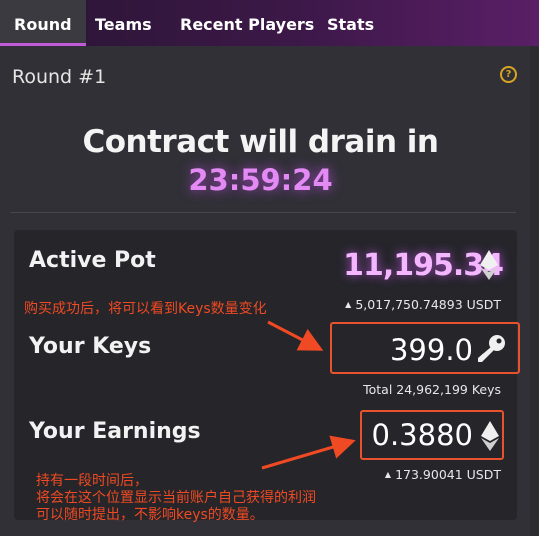 The image size is (539, 536). I want to click on active-pot-usdt-value: 5,017,750.74893 USDT, so click(428, 304).